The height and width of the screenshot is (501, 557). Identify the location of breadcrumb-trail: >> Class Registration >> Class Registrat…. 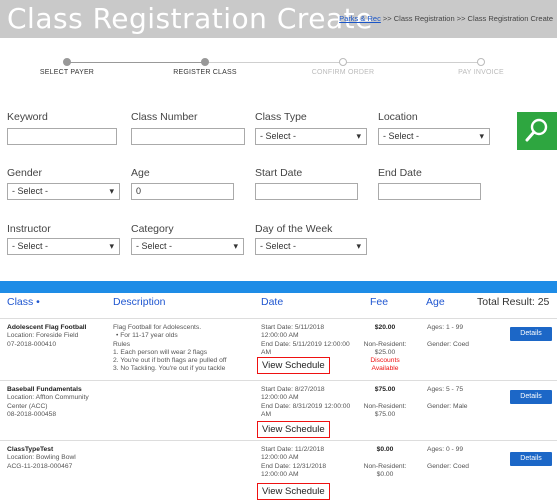
(466, 18).